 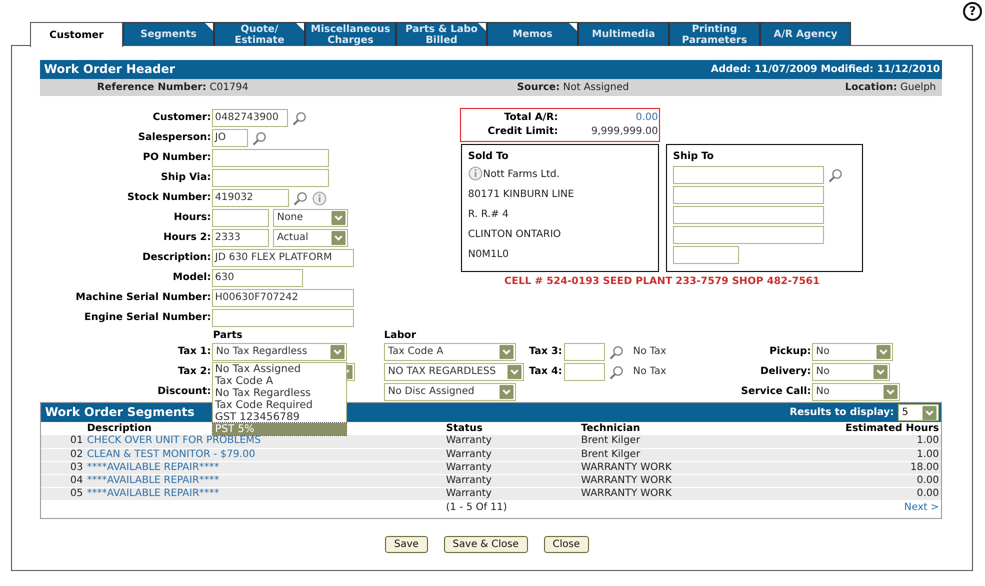 I want to click on table-cell: Brent Kilger, so click(x=668, y=454).